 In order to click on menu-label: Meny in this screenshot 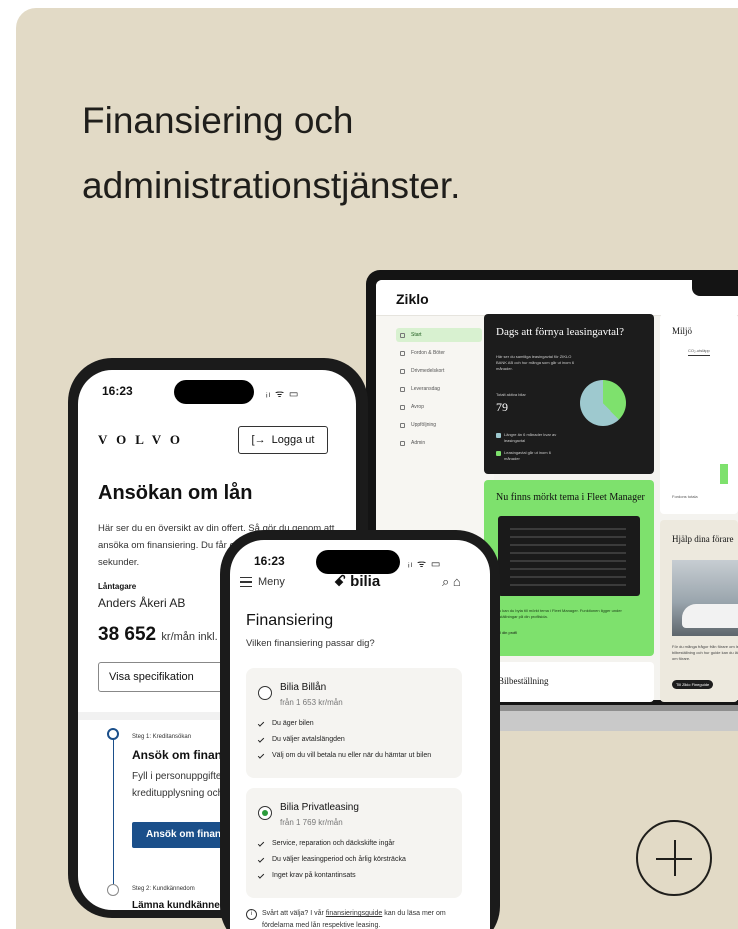, I will do `click(271, 582)`.